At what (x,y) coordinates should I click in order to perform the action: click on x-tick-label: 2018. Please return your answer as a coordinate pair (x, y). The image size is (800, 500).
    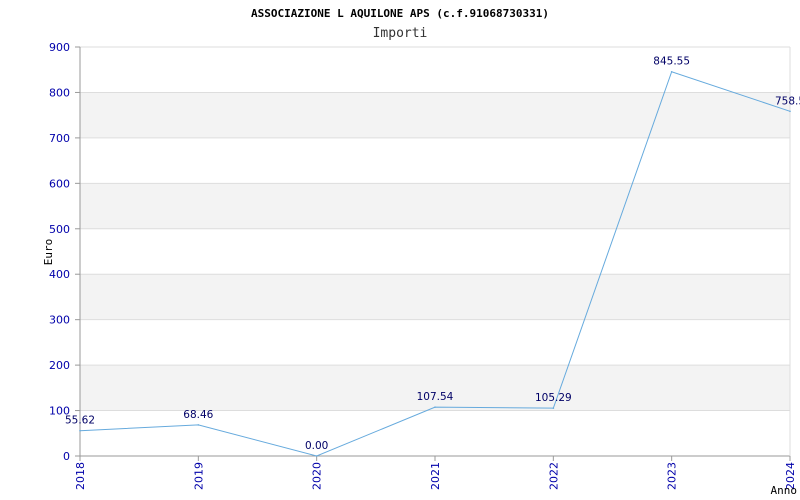
    Looking at the image, I should click on (80, 476).